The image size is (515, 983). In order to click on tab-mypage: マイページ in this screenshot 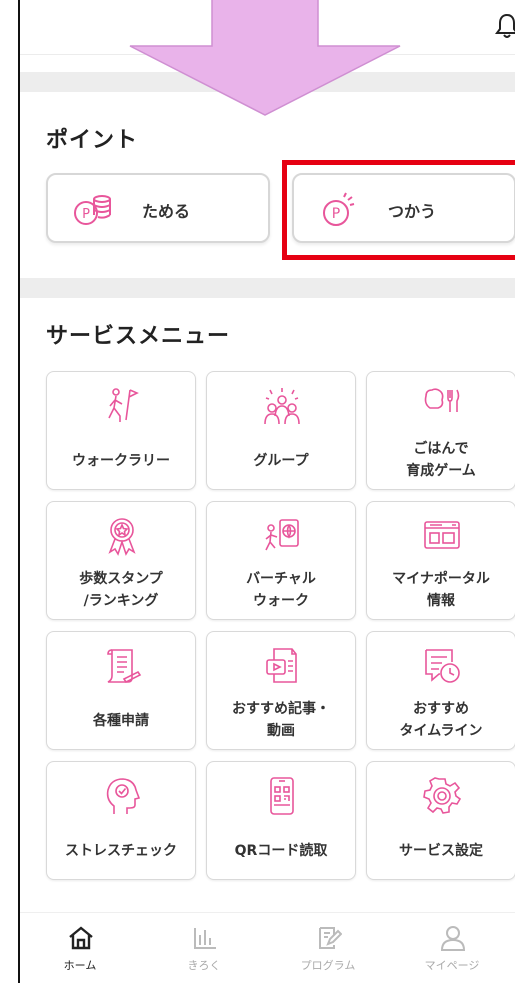, I will do `click(452, 948)`.